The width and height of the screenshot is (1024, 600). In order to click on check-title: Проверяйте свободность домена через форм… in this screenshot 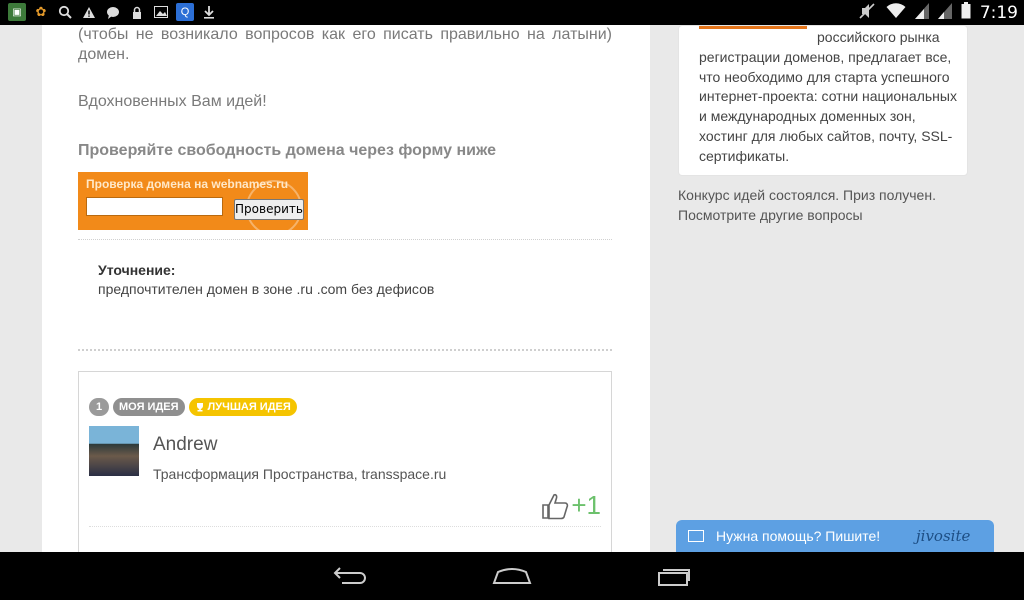, I will do `click(287, 150)`.